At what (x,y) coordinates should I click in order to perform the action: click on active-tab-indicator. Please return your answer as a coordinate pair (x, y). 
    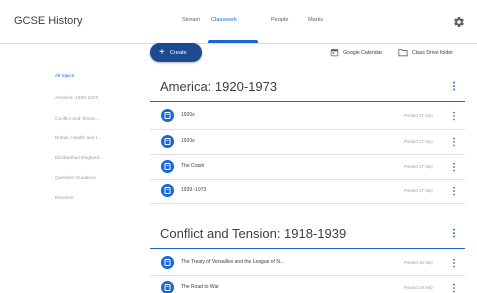
    Looking at the image, I should click on (233, 41).